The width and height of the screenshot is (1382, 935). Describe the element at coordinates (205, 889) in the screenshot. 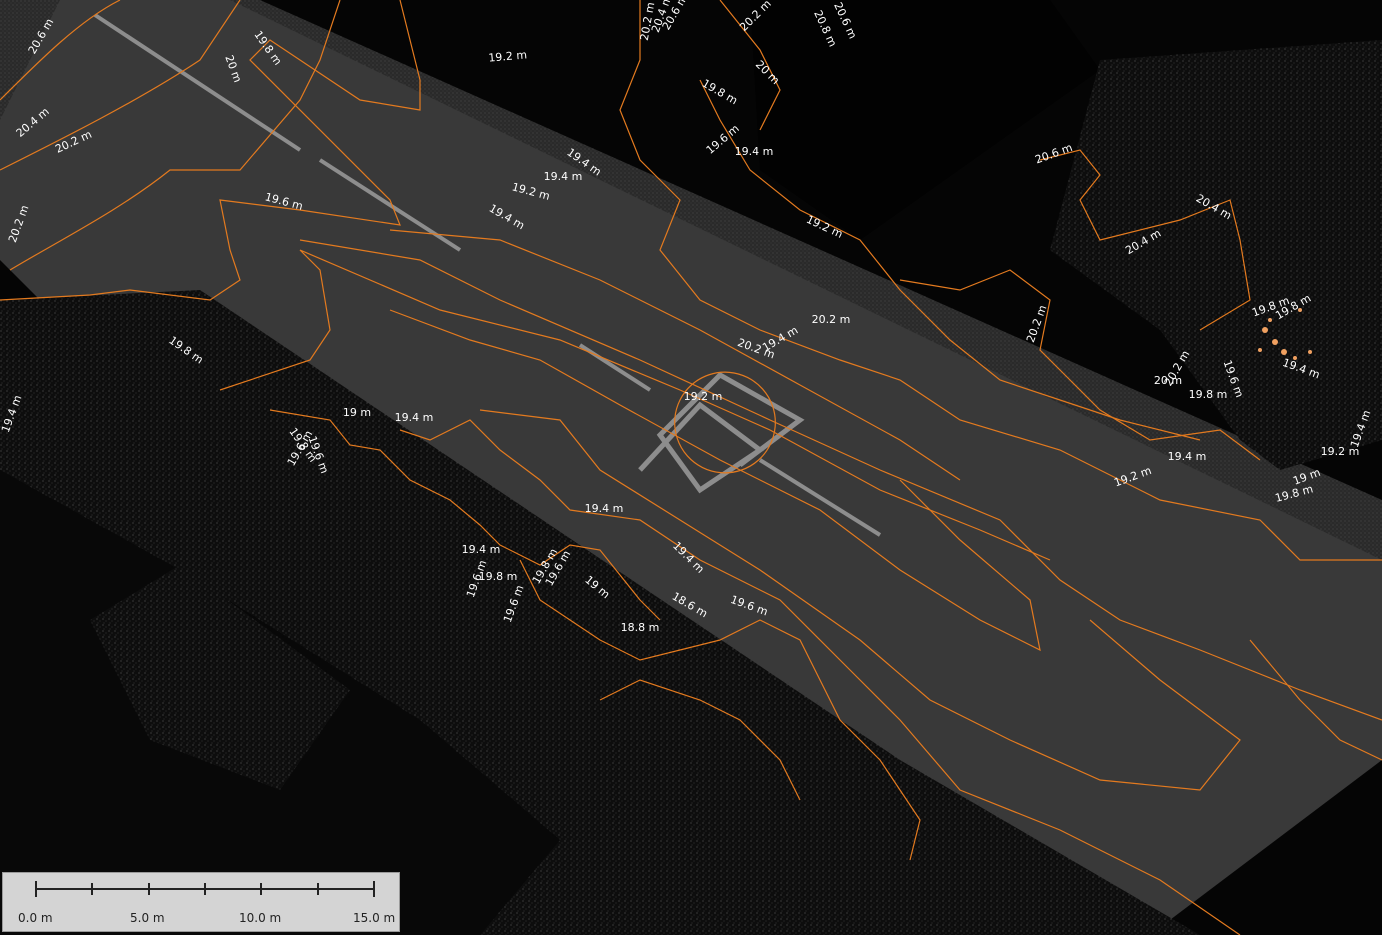

I see `scale-bar-ruler` at that location.